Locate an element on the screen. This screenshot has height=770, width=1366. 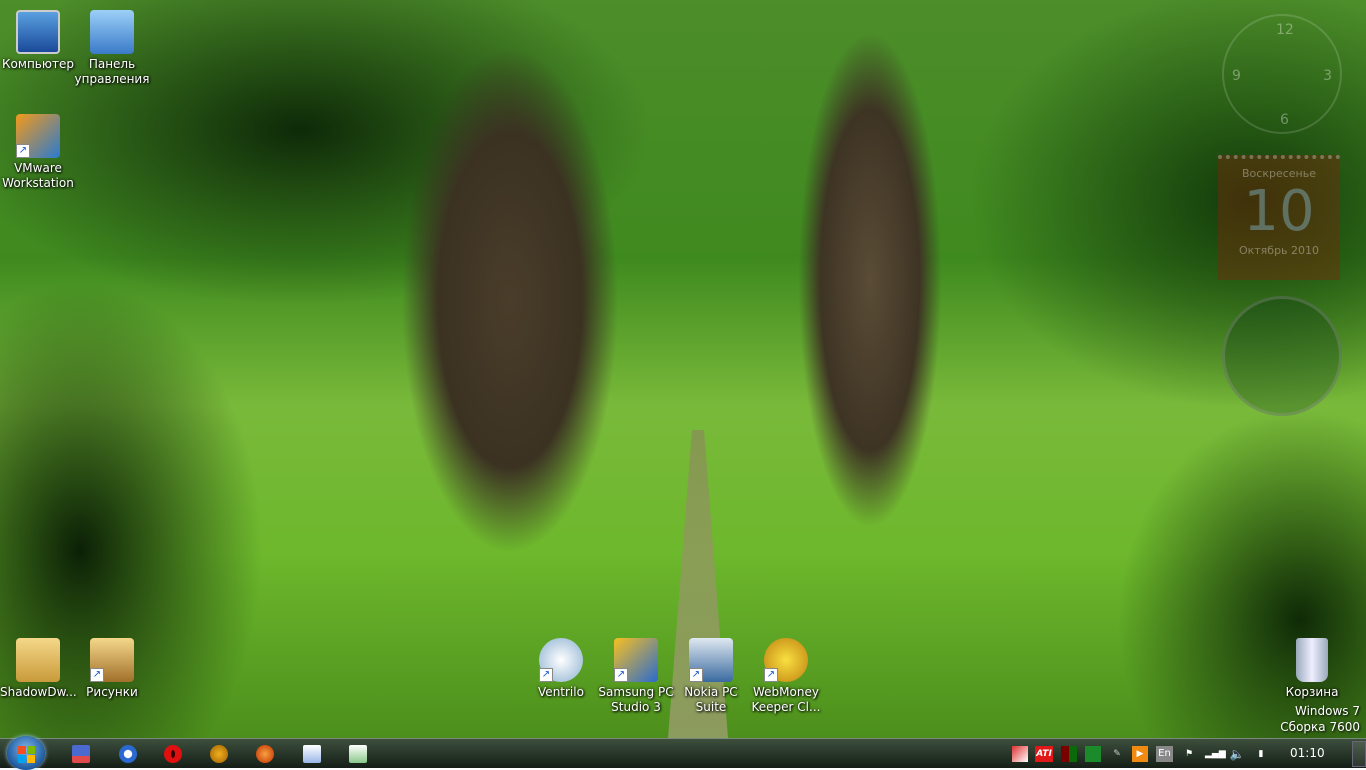
maxthon-icon is located at coordinates (128, 754).